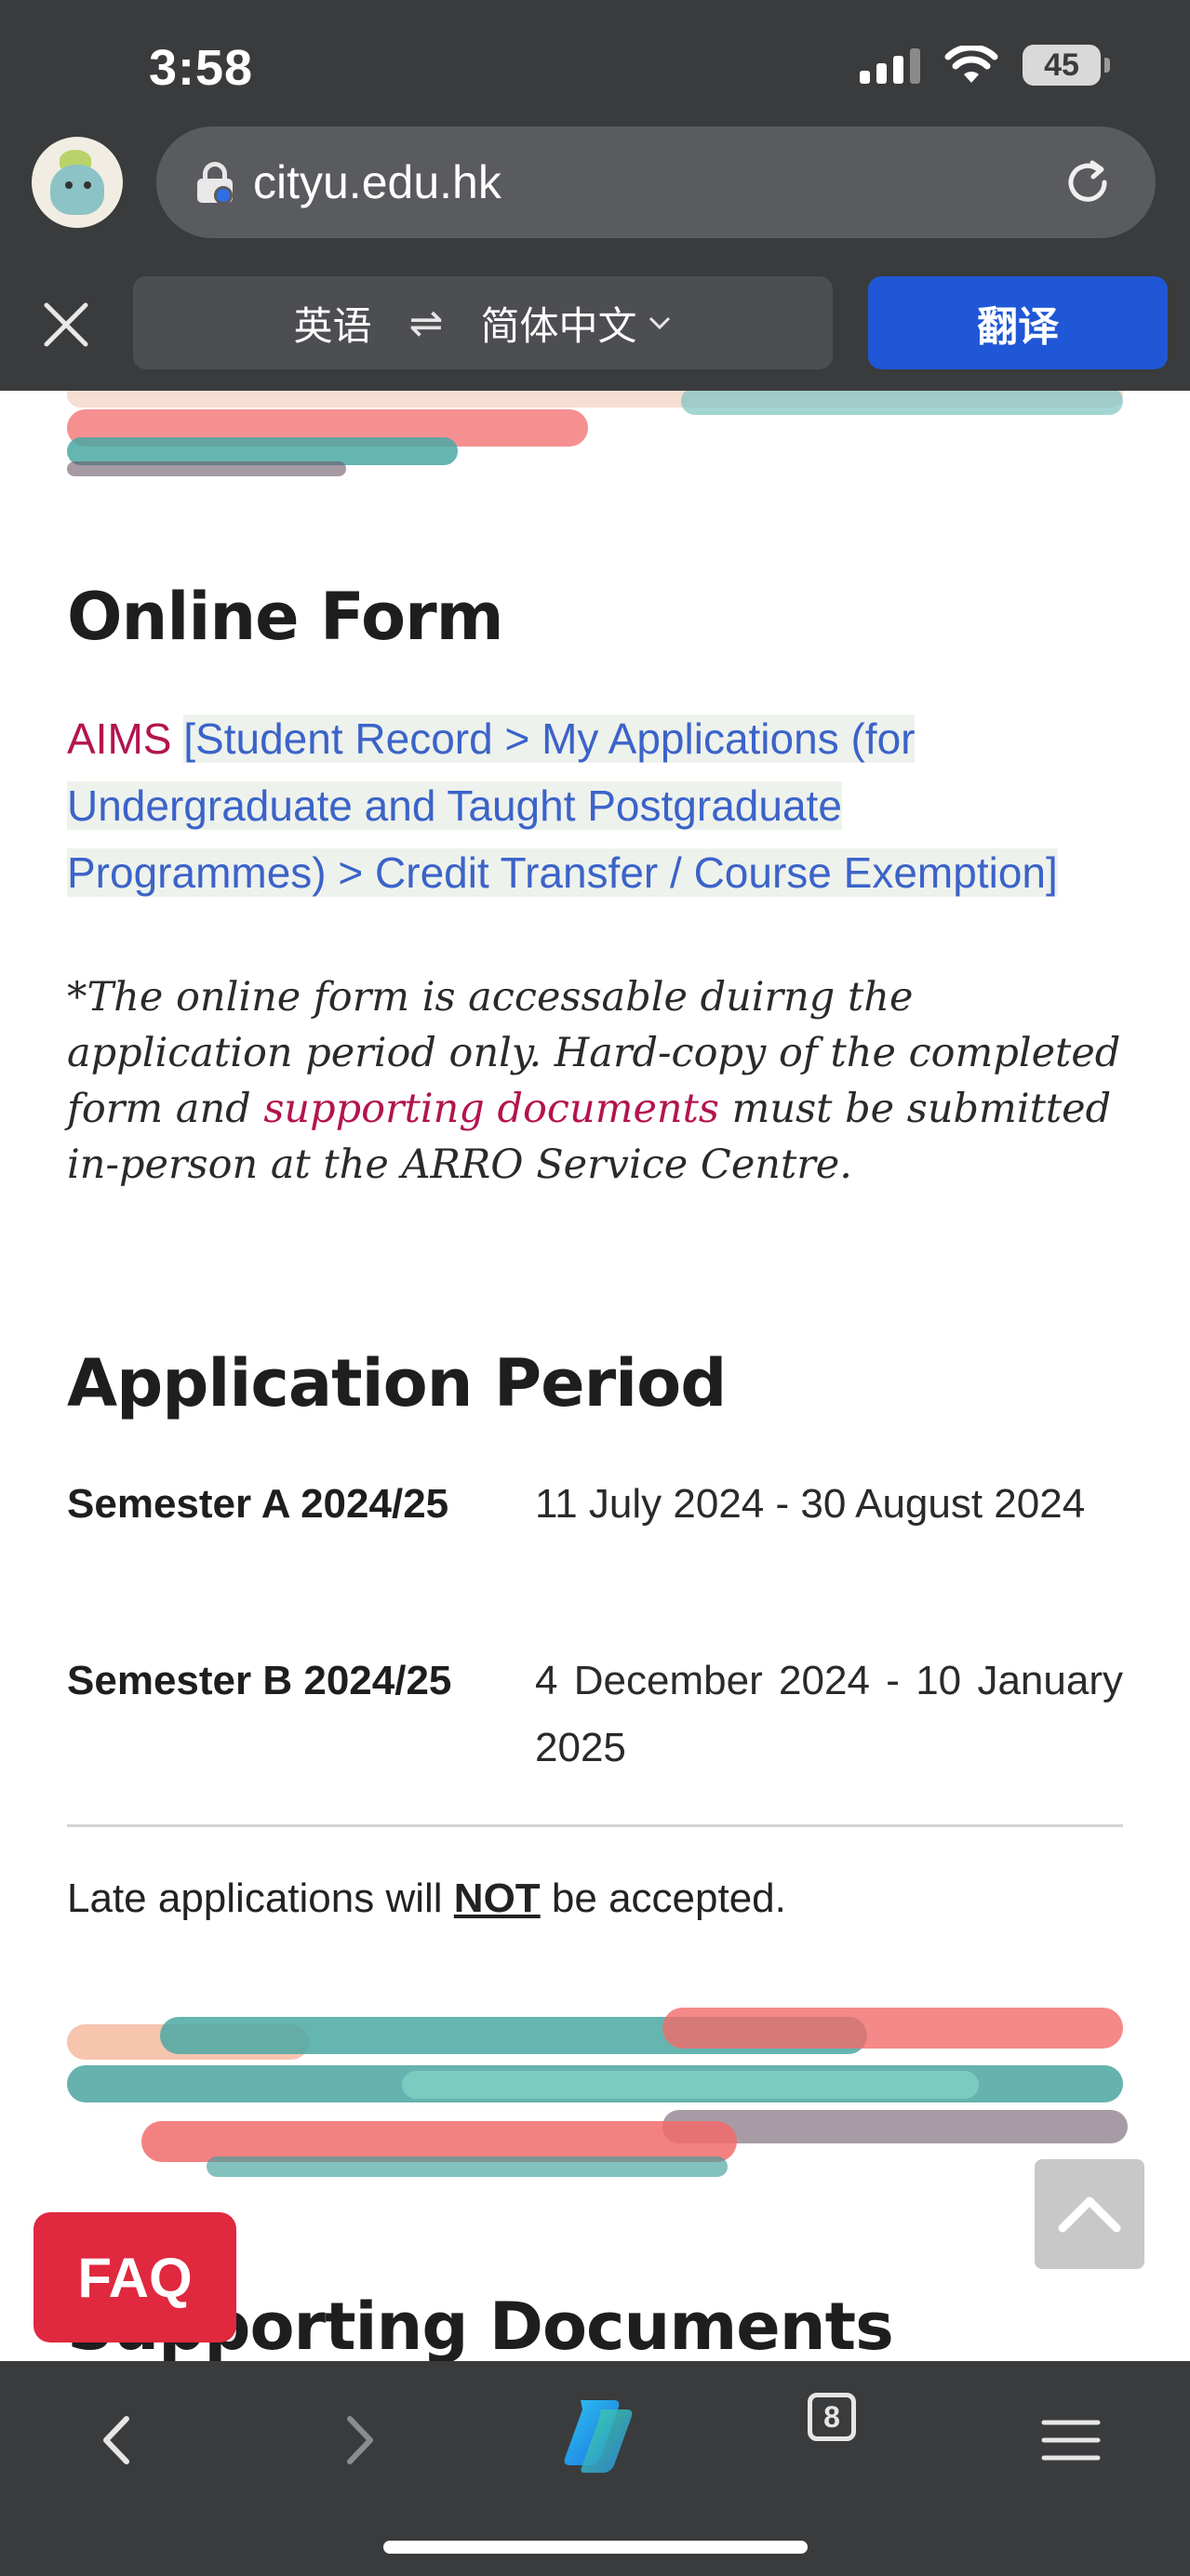 This screenshot has height=2576, width=1190. What do you see at coordinates (134, 2277) in the screenshot?
I see `faq-button: FAQ` at bounding box center [134, 2277].